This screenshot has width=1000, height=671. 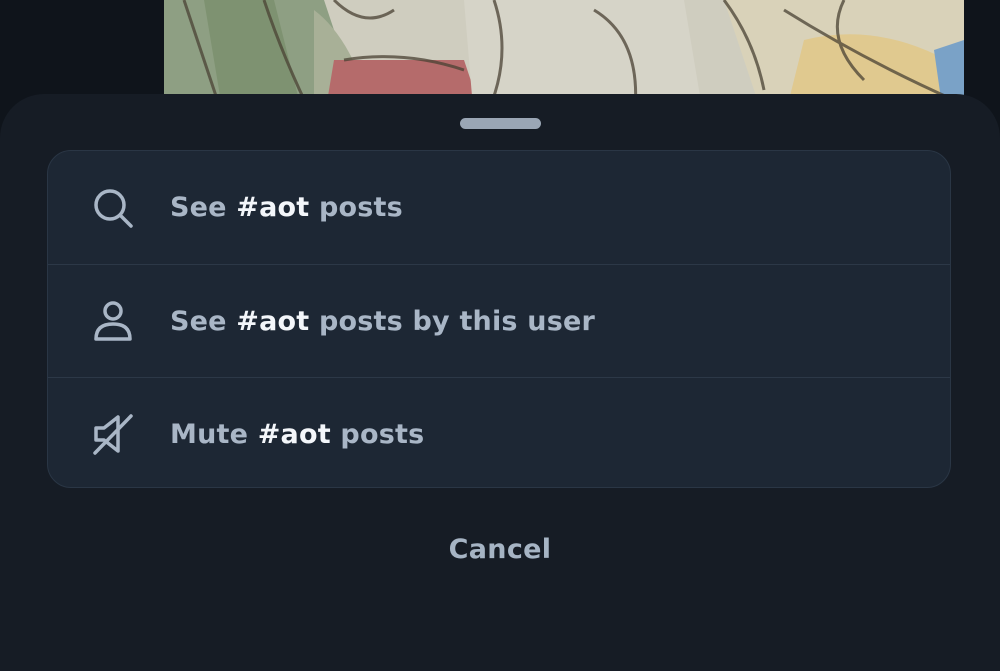 I want to click on label-prefix: Mute, so click(x=214, y=434).